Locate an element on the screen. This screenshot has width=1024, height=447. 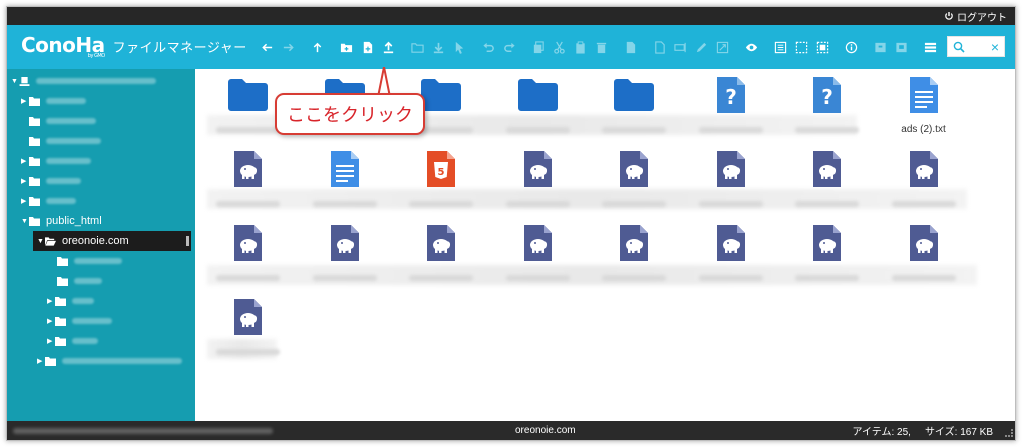
forward-icon is located at coordinates (288, 47).